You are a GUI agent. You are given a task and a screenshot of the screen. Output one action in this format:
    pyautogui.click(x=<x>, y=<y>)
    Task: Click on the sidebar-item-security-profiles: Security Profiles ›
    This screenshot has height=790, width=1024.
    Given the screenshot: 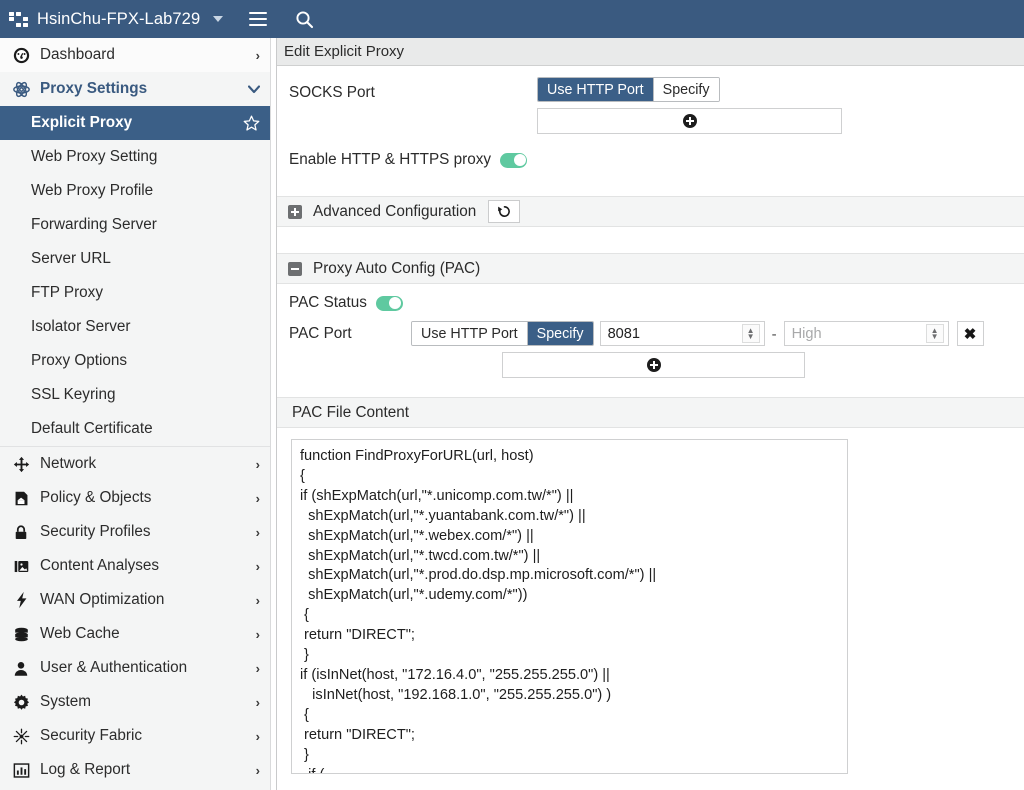 What is the action you would take?
    pyautogui.click(x=135, y=532)
    